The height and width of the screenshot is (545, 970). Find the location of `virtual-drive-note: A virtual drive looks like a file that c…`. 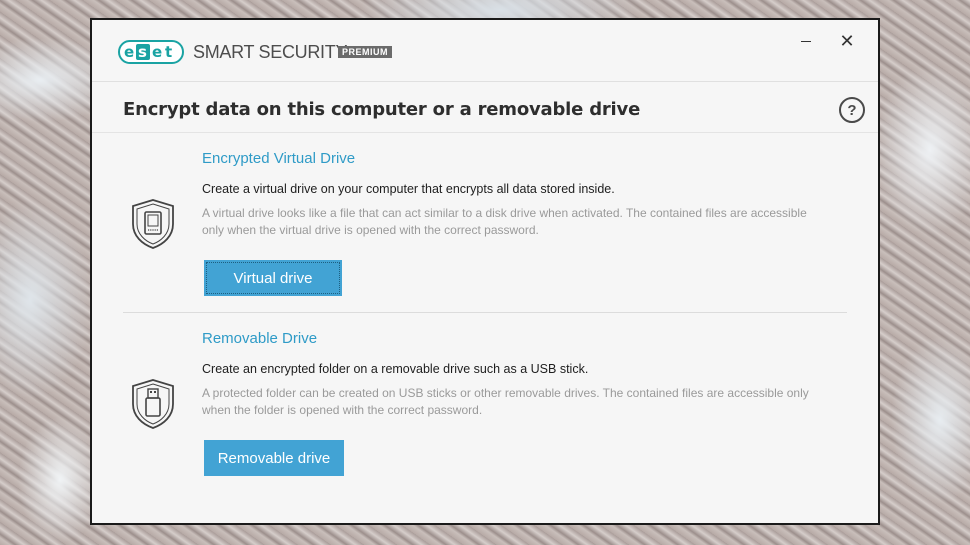

virtual-drive-note: A virtual drive looks like a file that c… is located at coordinates (504, 221).